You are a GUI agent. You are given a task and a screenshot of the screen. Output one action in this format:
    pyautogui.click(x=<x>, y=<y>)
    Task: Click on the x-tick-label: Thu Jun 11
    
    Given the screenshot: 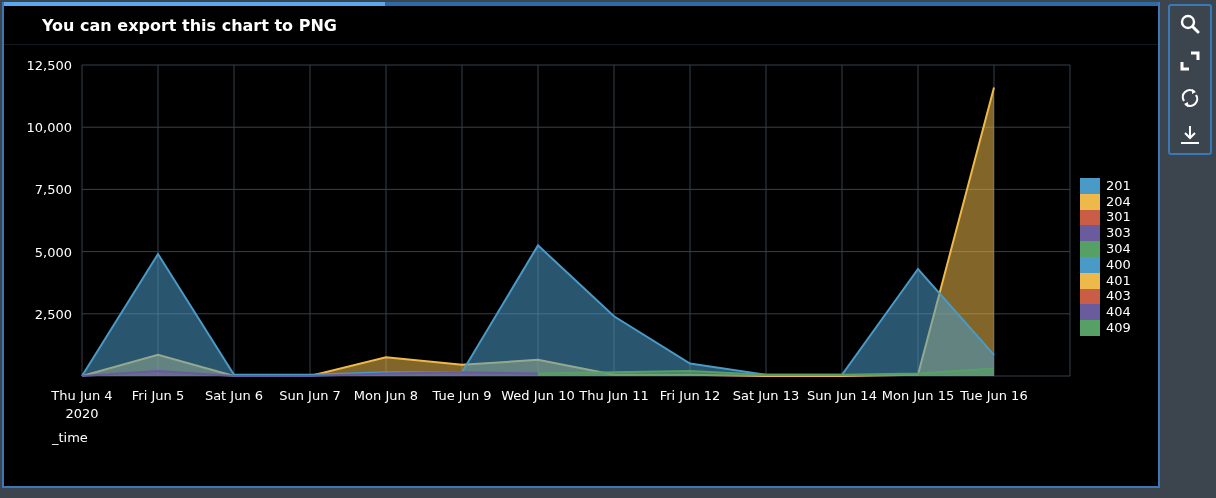 What is the action you would take?
    pyautogui.click(x=614, y=395)
    